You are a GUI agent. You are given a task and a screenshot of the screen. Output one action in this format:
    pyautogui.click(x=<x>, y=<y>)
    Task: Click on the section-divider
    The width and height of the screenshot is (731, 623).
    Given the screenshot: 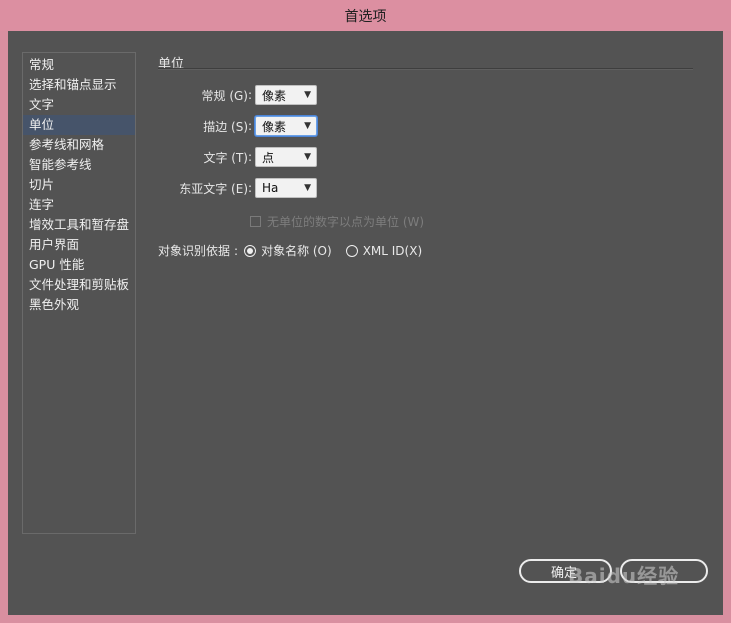 What is the action you would take?
    pyautogui.click(x=425, y=68)
    